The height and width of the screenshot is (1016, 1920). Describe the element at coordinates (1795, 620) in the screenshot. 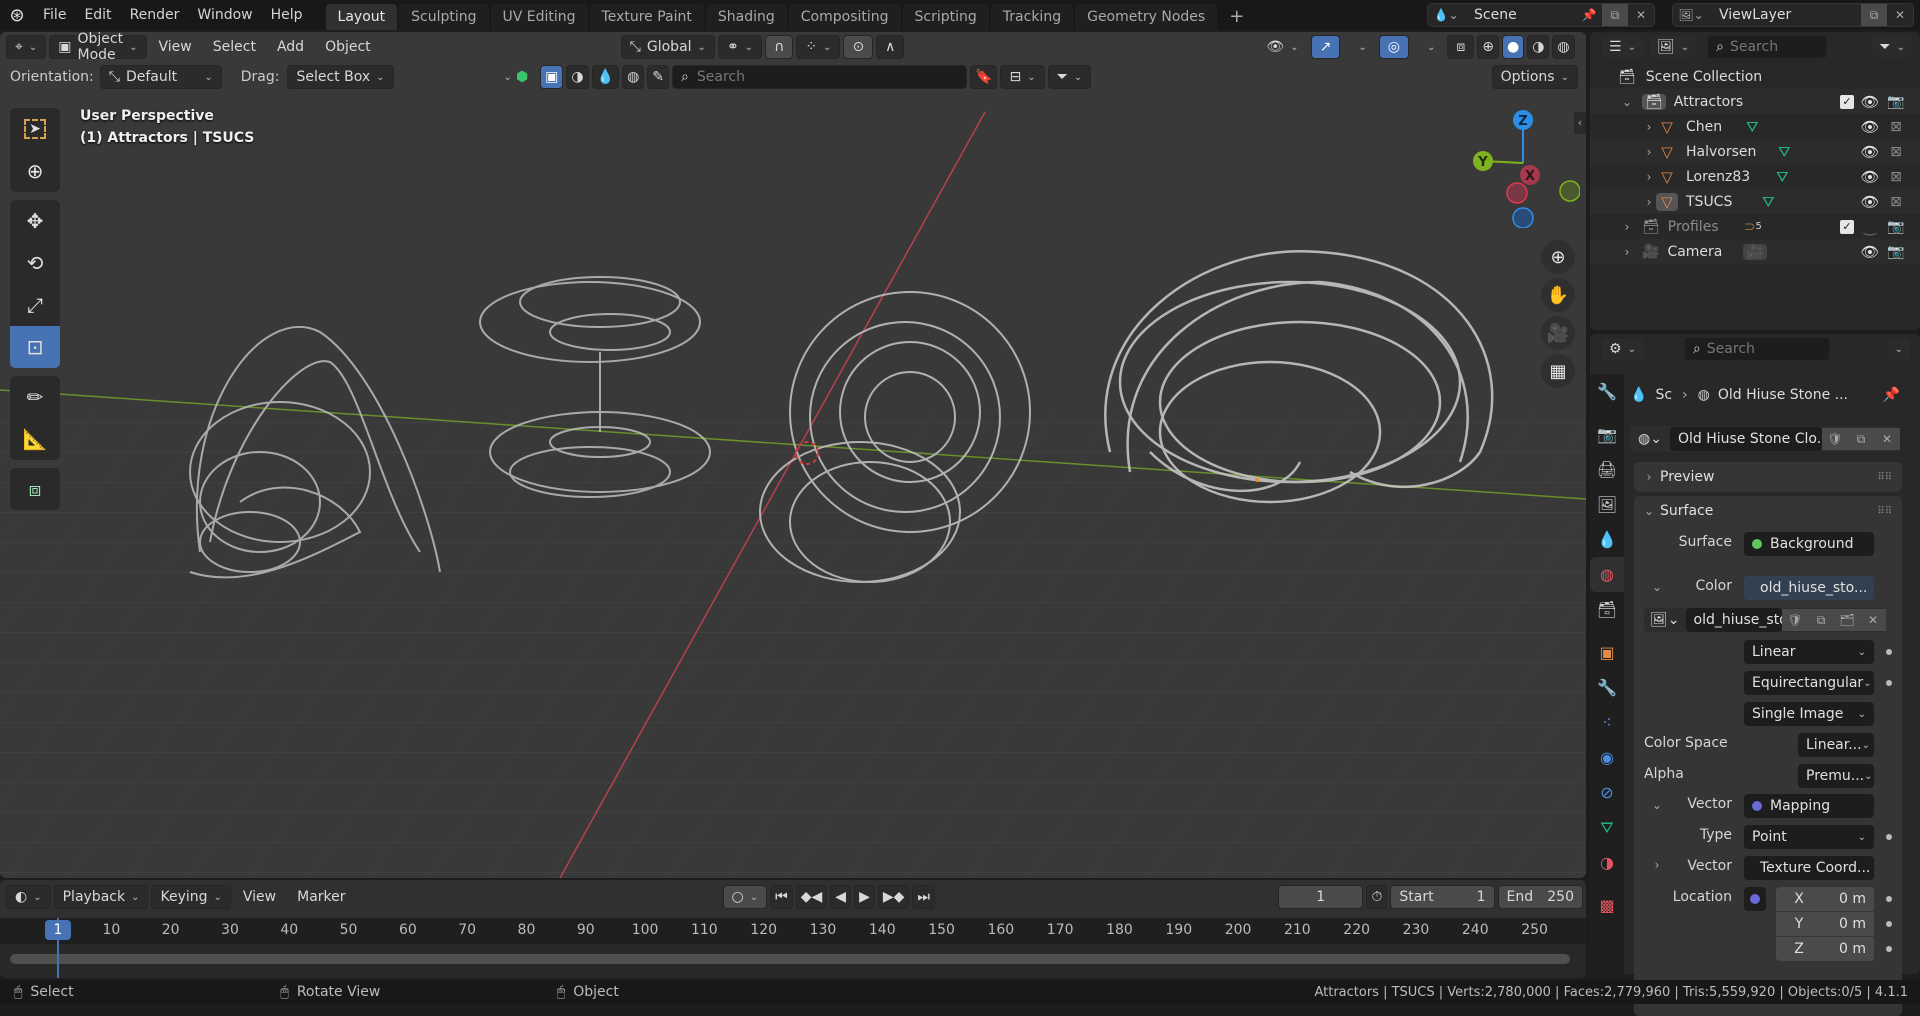

I see `fake-user-icon: 🛡` at that location.